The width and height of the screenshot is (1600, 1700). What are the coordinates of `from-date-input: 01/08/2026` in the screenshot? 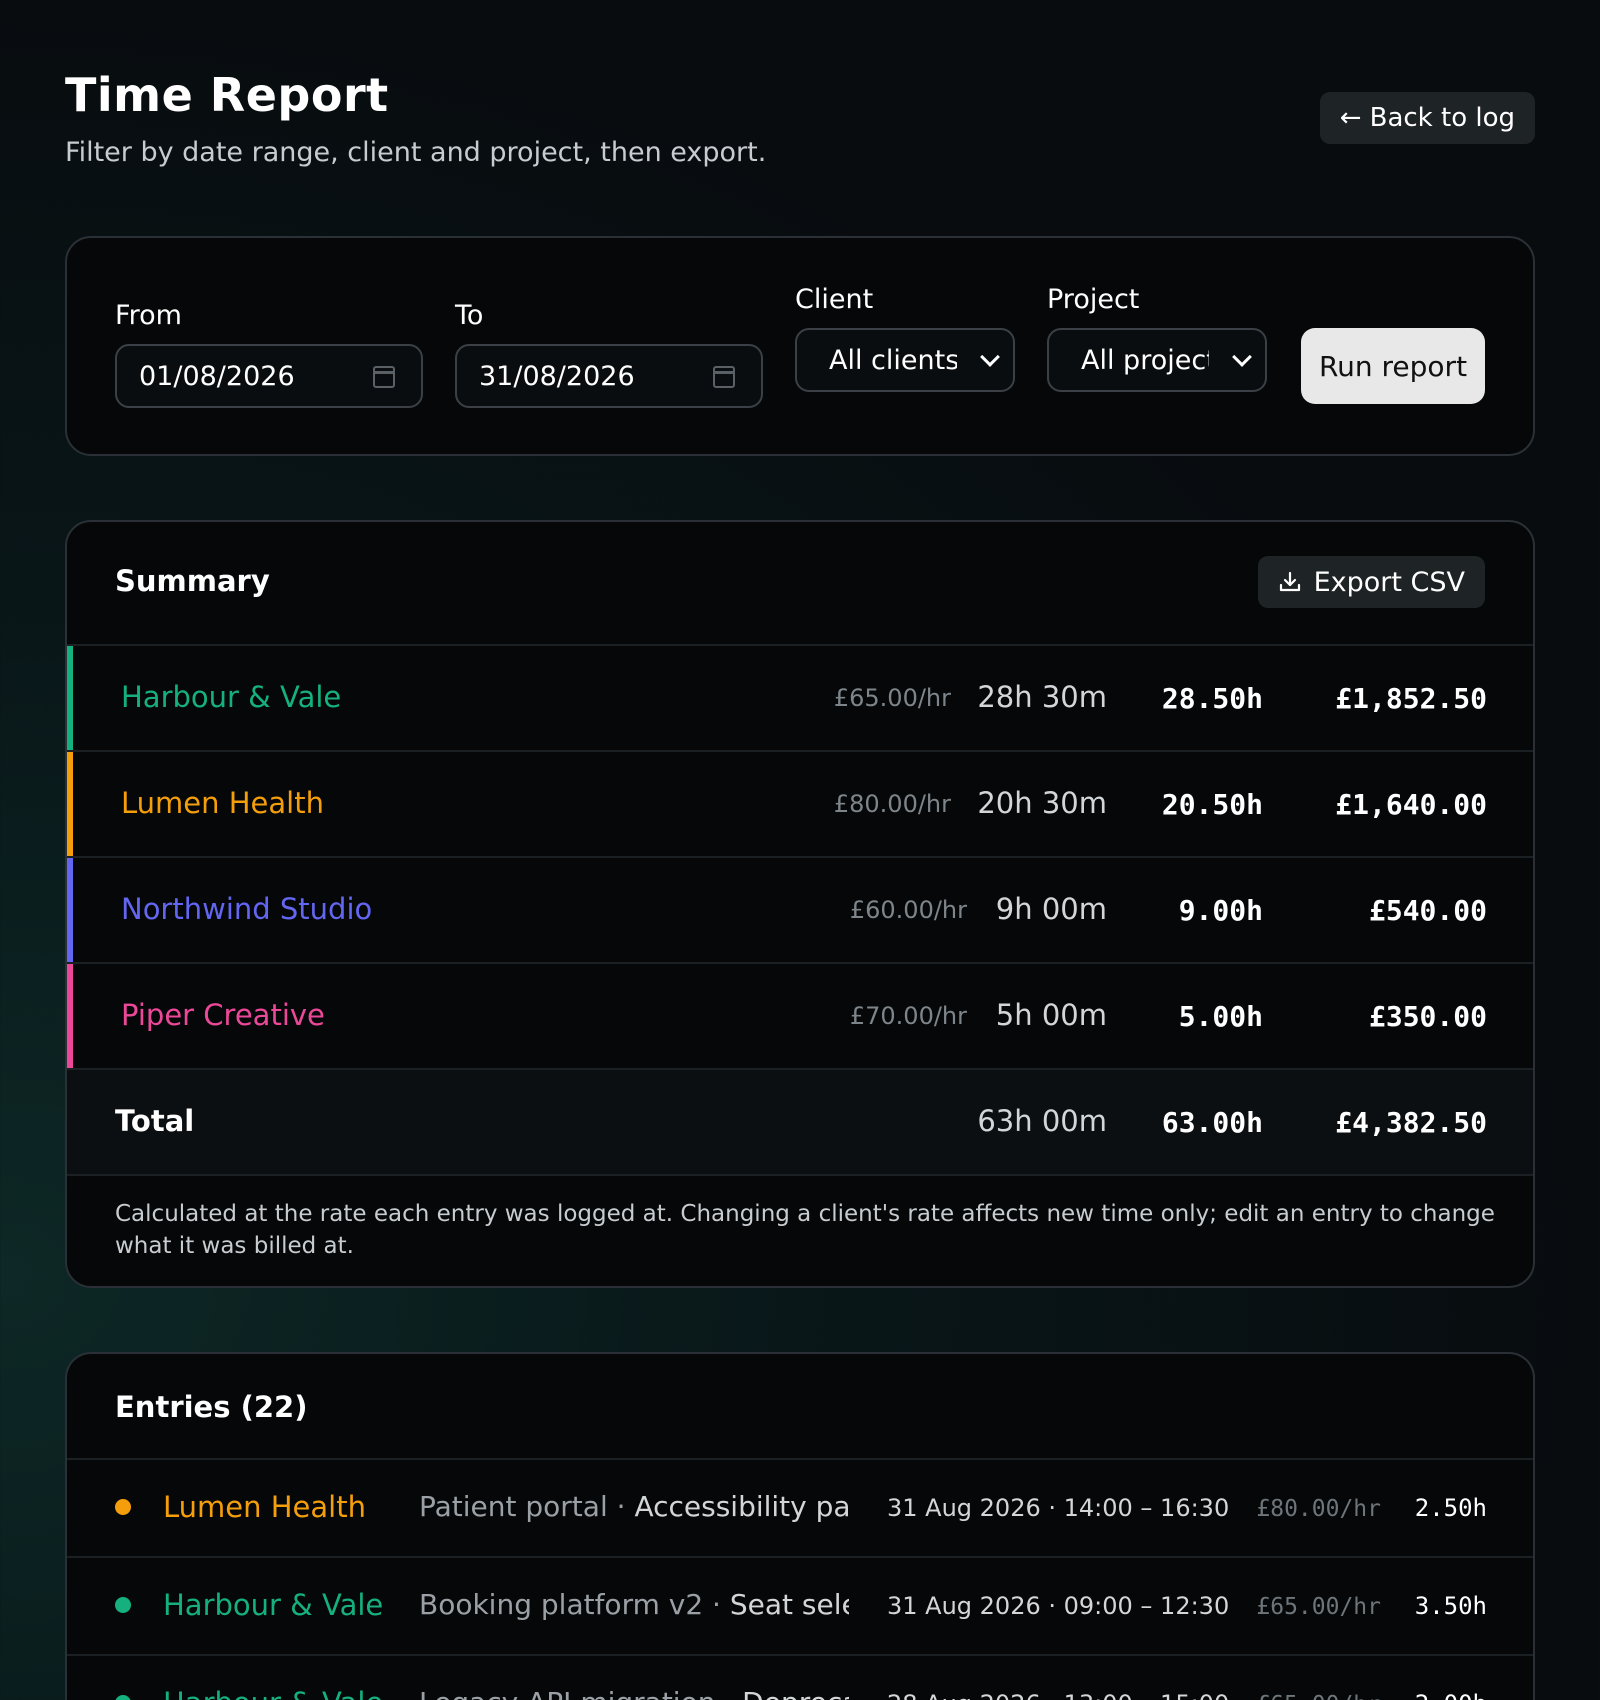 It's located at (269, 376).